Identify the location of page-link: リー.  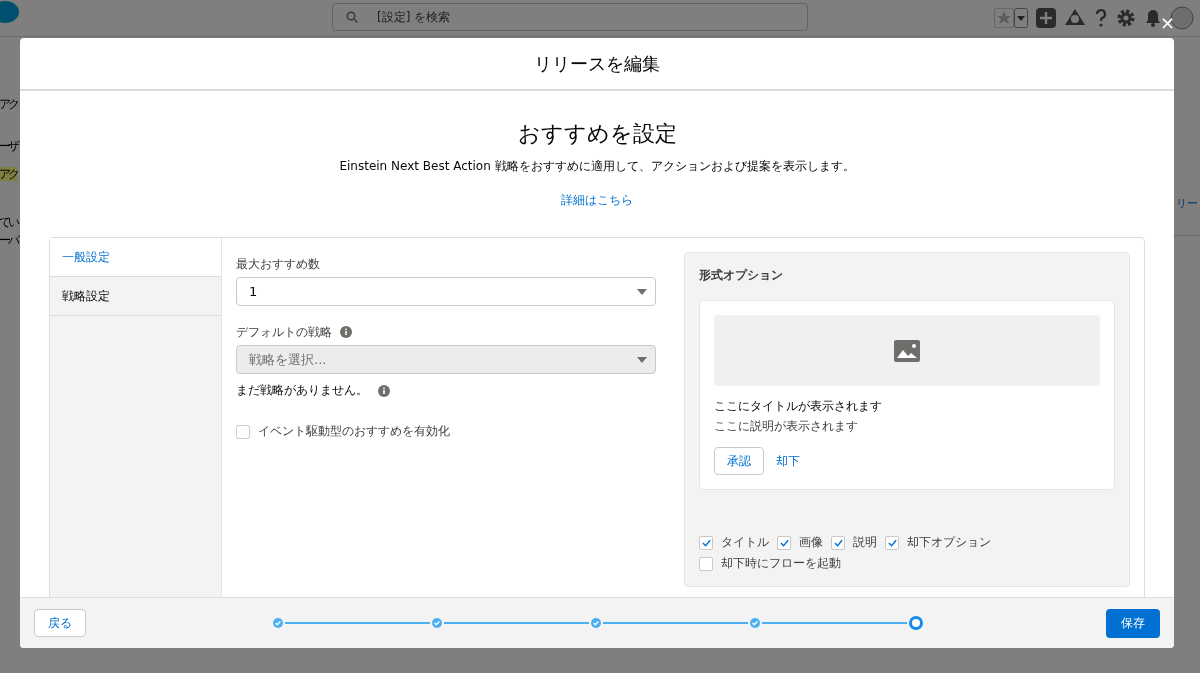
(1187, 203).